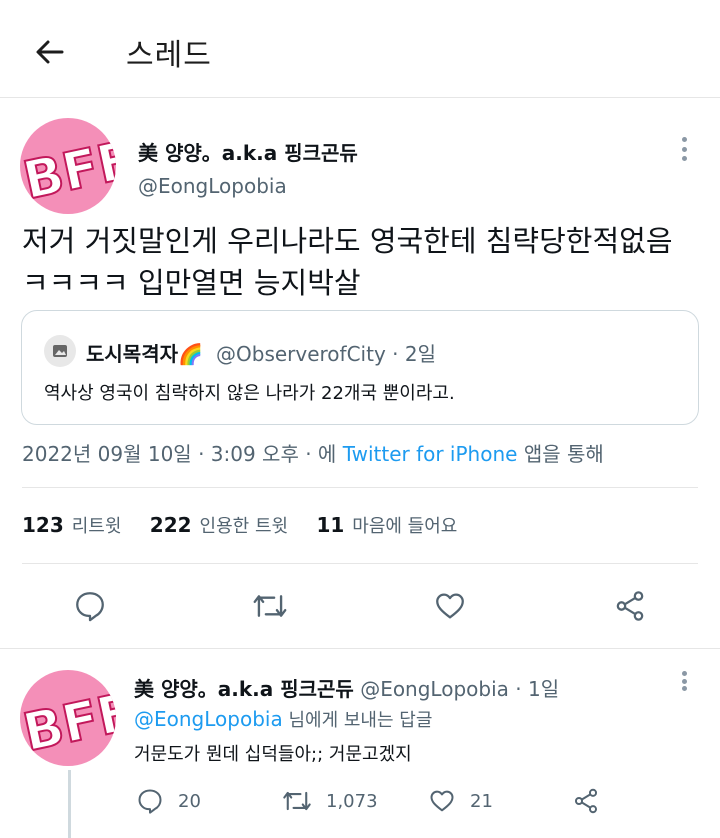 The height and width of the screenshot is (838, 720). What do you see at coordinates (481, 801) in the screenshot?
I see `like-count: 21` at bounding box center [481, 801].